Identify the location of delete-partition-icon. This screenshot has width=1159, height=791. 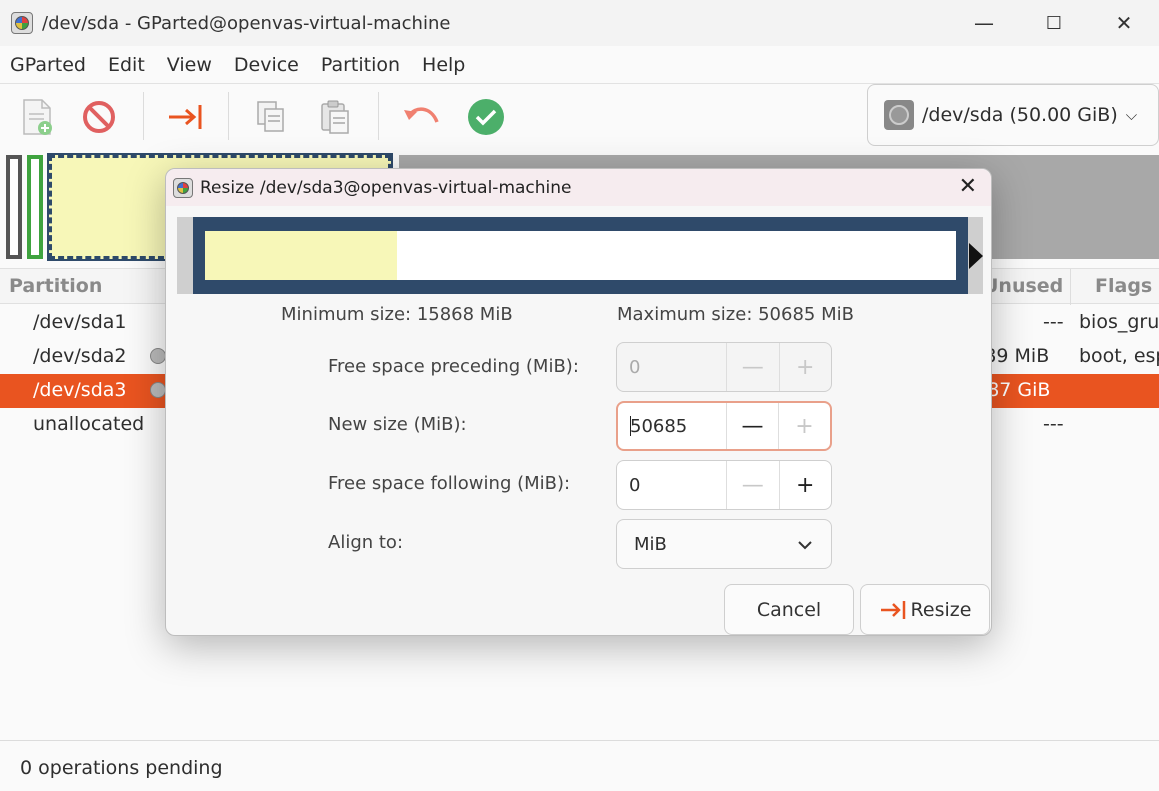
(99, 117).